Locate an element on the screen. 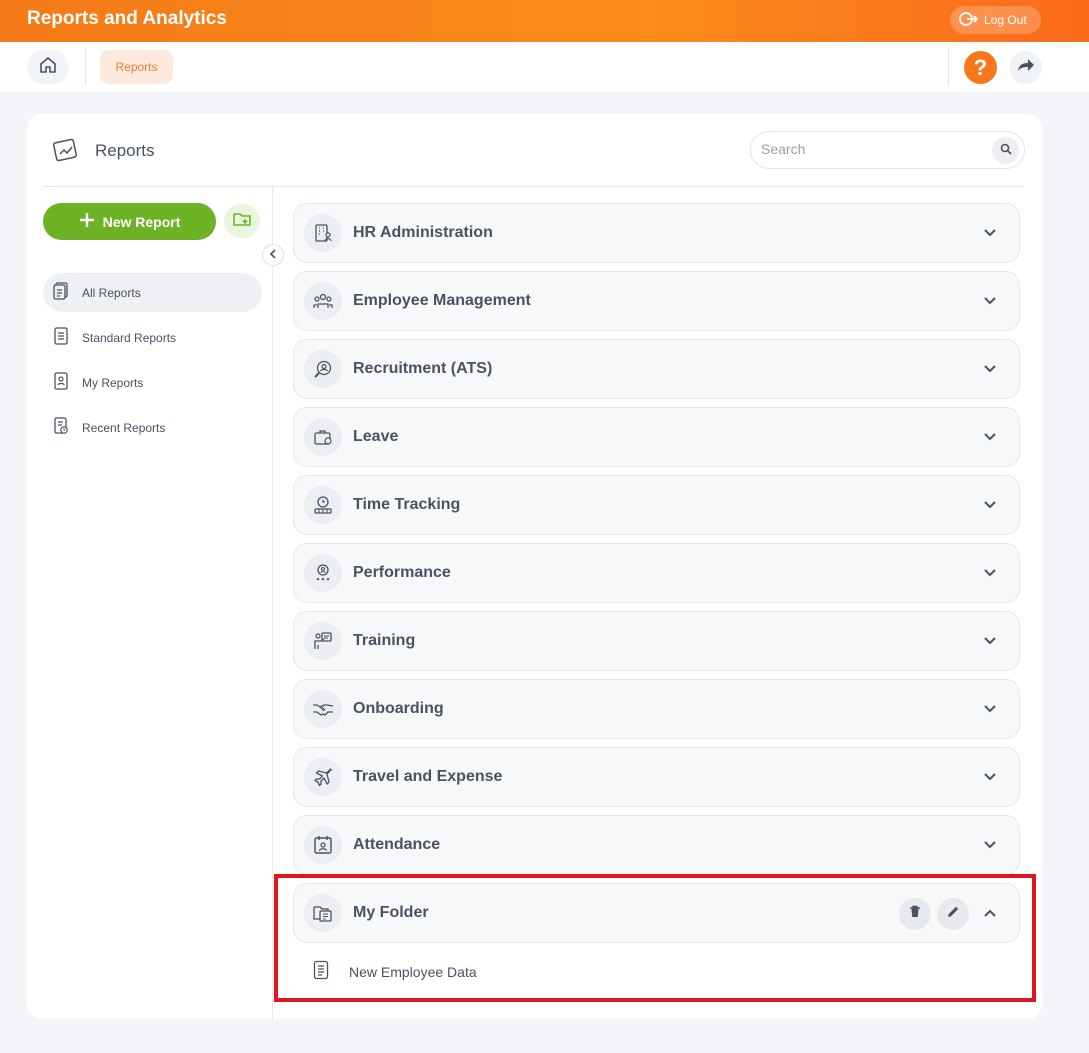  chevron-left-icon is located at coordinates (273, 255).